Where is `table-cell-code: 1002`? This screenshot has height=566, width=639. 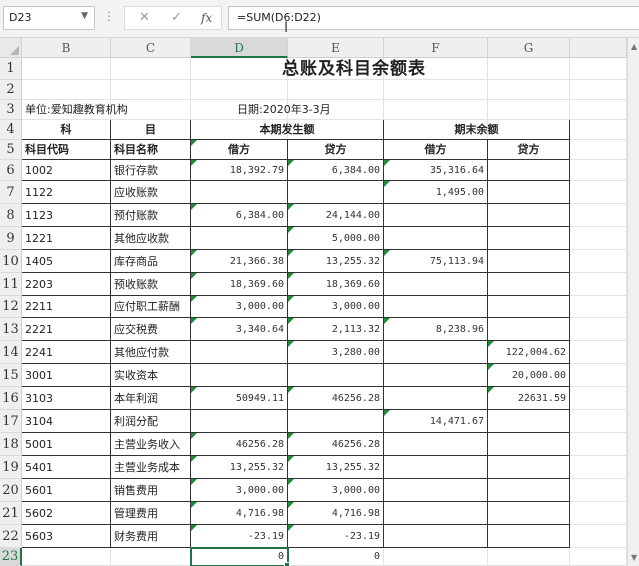
table-cell-code: 1002 is located at coordinates (66, 170).